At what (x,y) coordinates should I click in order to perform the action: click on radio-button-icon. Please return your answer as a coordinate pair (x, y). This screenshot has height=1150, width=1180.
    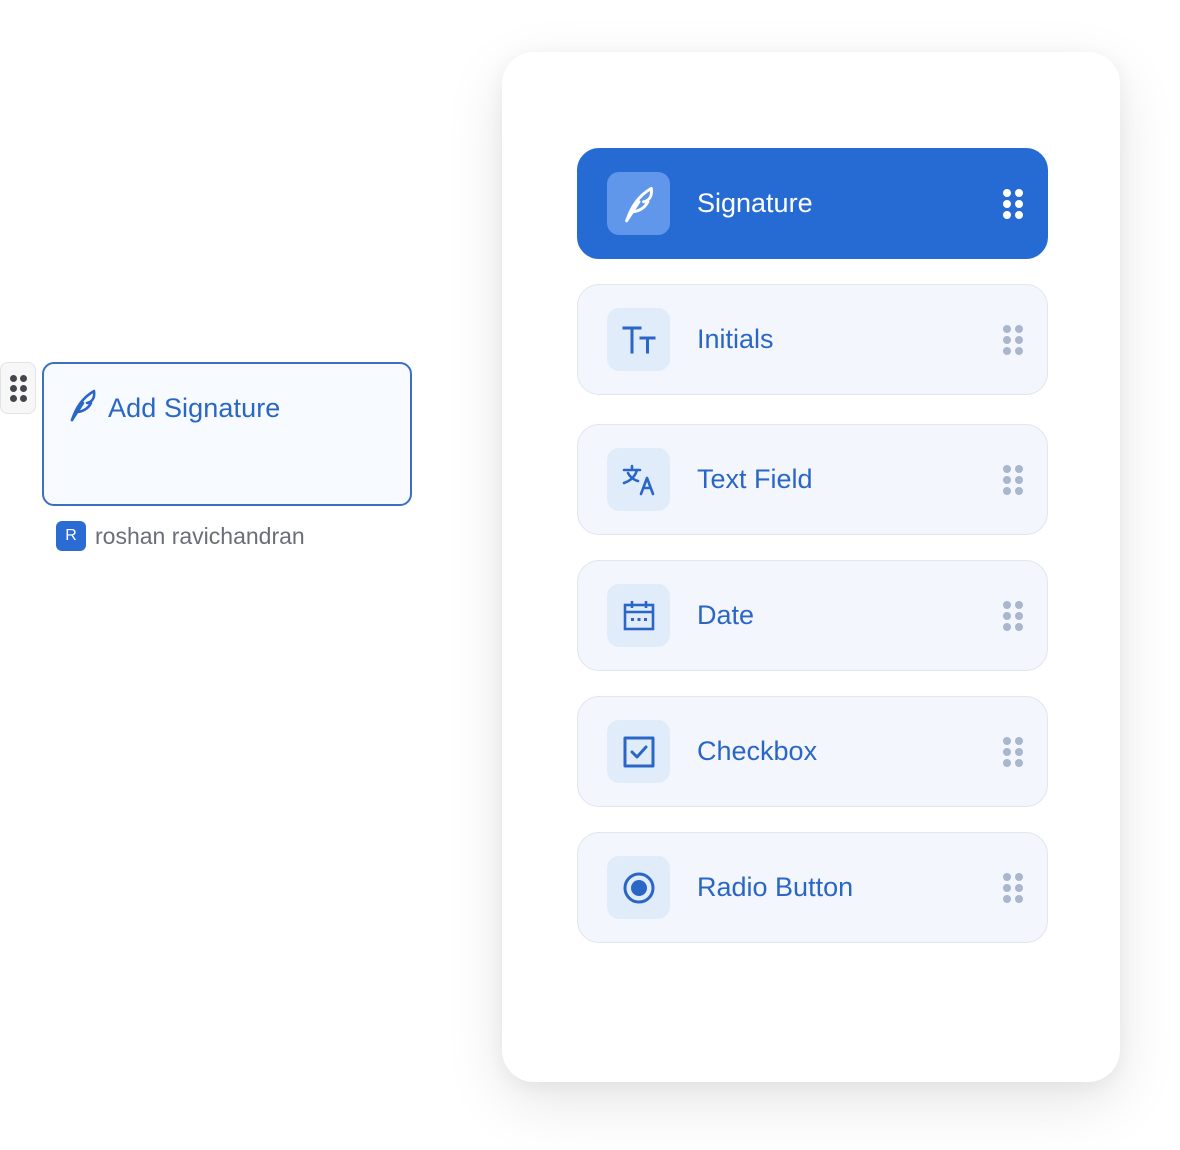
    Looking at the image, I should click on (638, 887).